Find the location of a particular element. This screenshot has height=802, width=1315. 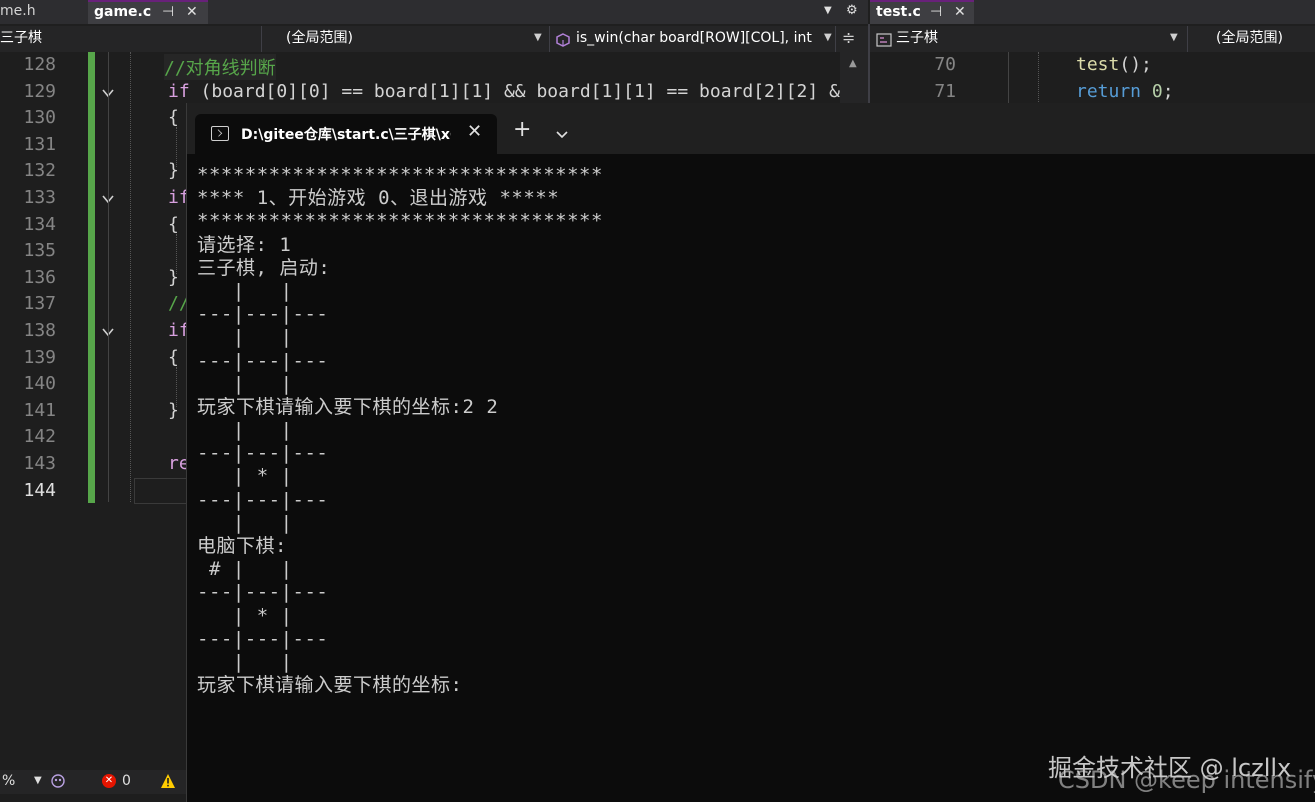

terminal-line: 电脑下棋: is located at coordinates (242, 546).